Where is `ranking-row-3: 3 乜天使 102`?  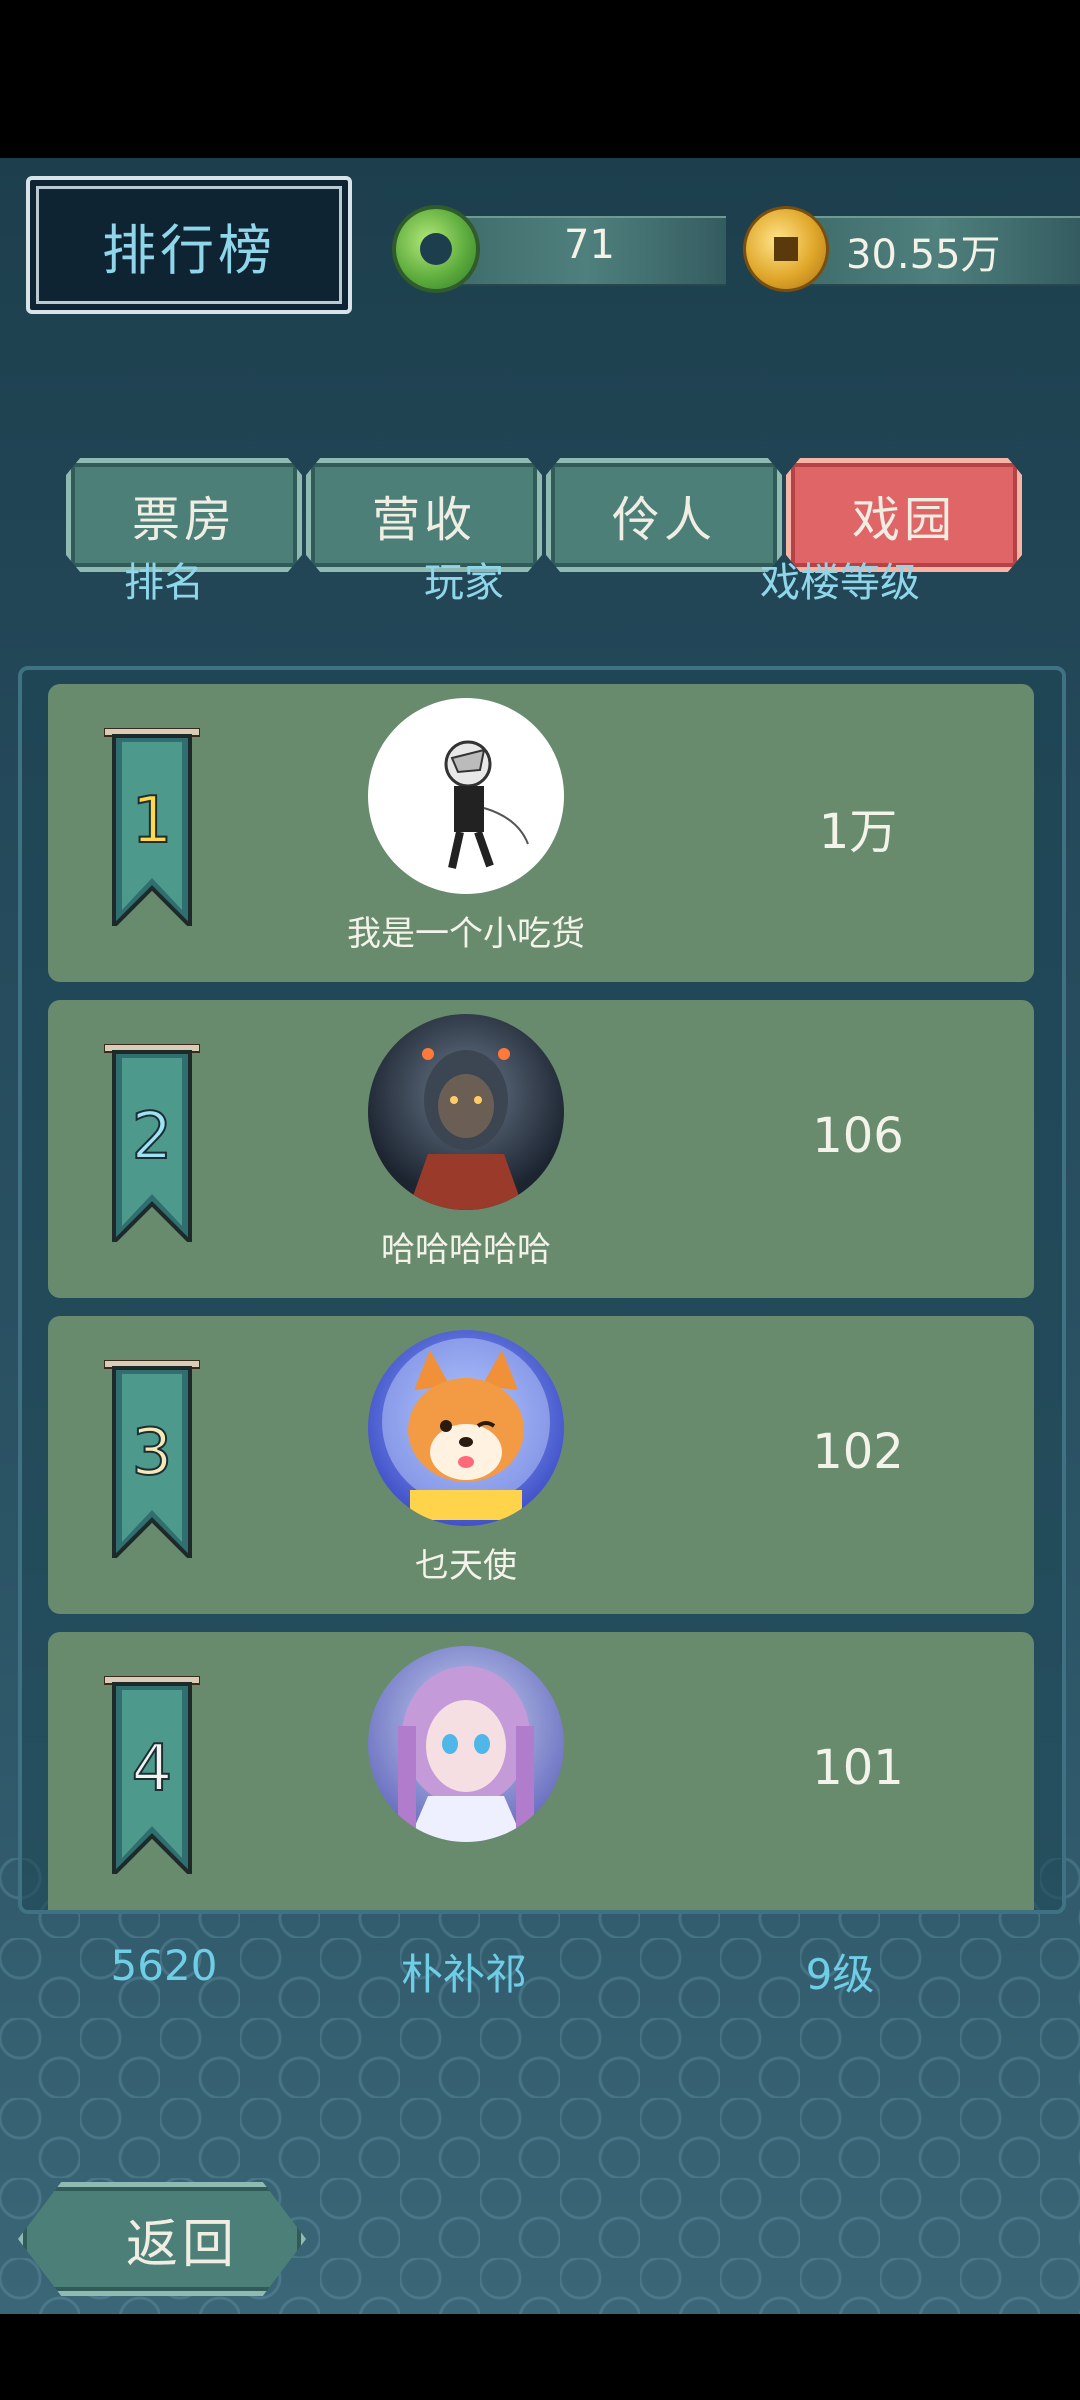
ranking-row-3: 3 乜天使 102 is located at coordinates (541, 1465).